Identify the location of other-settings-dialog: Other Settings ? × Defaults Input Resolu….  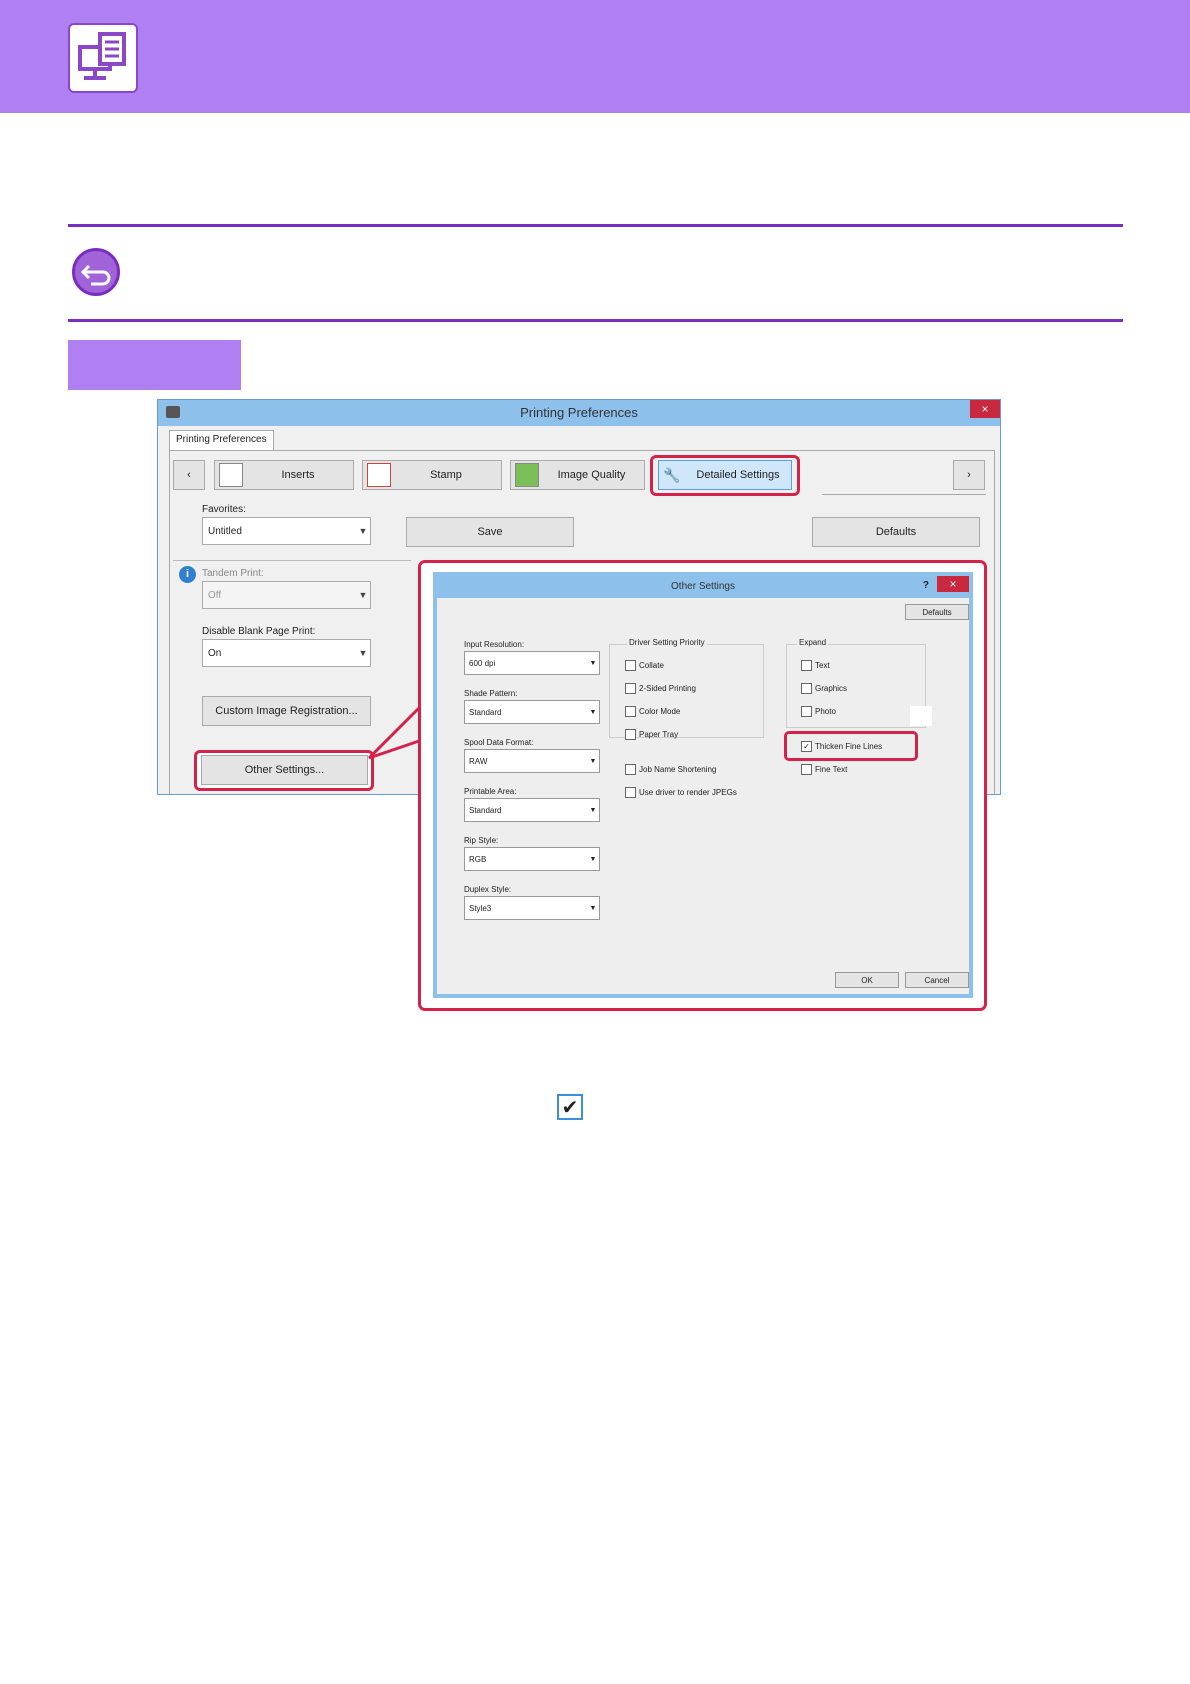
(703, 785).